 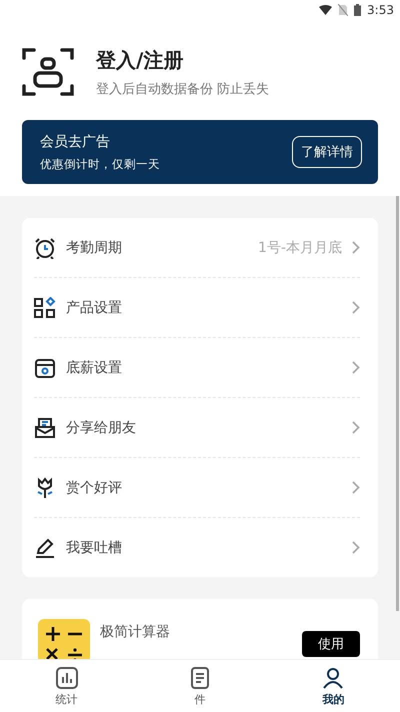 I want to click on menu-value: 1号-本月月底, so click(x=300, y=247).